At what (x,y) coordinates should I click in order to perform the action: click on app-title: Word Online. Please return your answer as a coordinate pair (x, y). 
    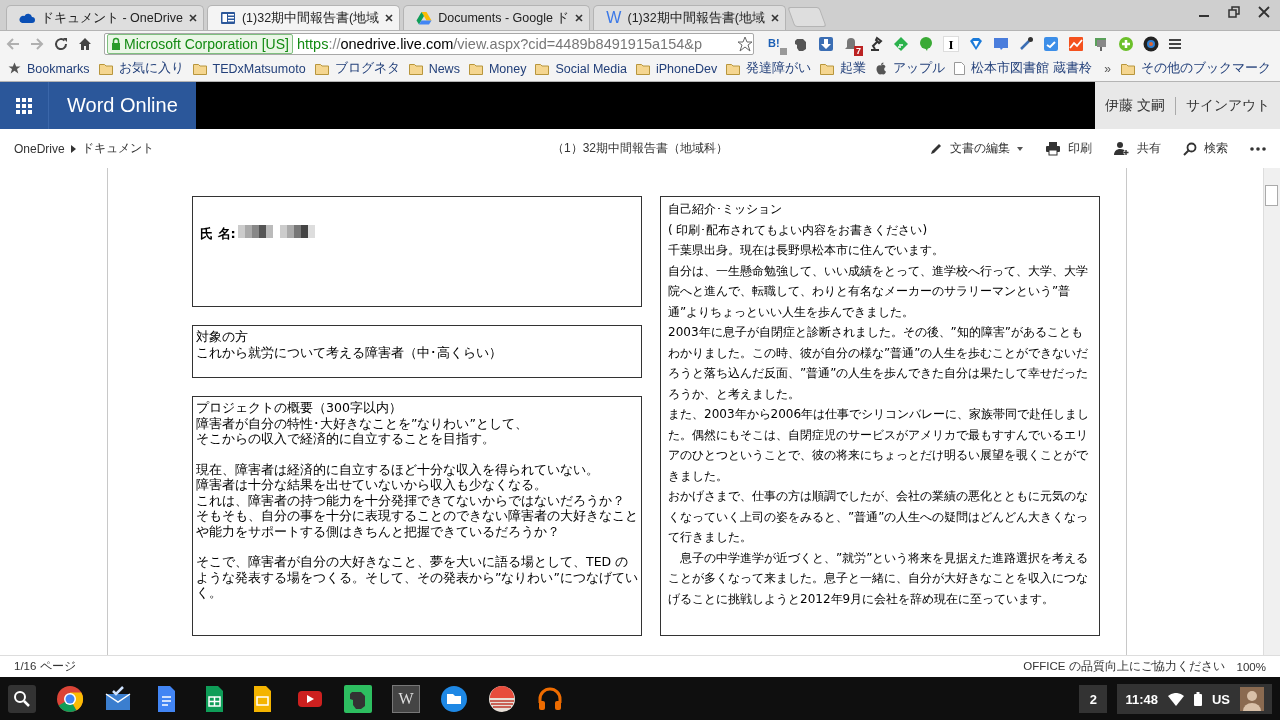
    Looking at the image, I should click on (122, 105).